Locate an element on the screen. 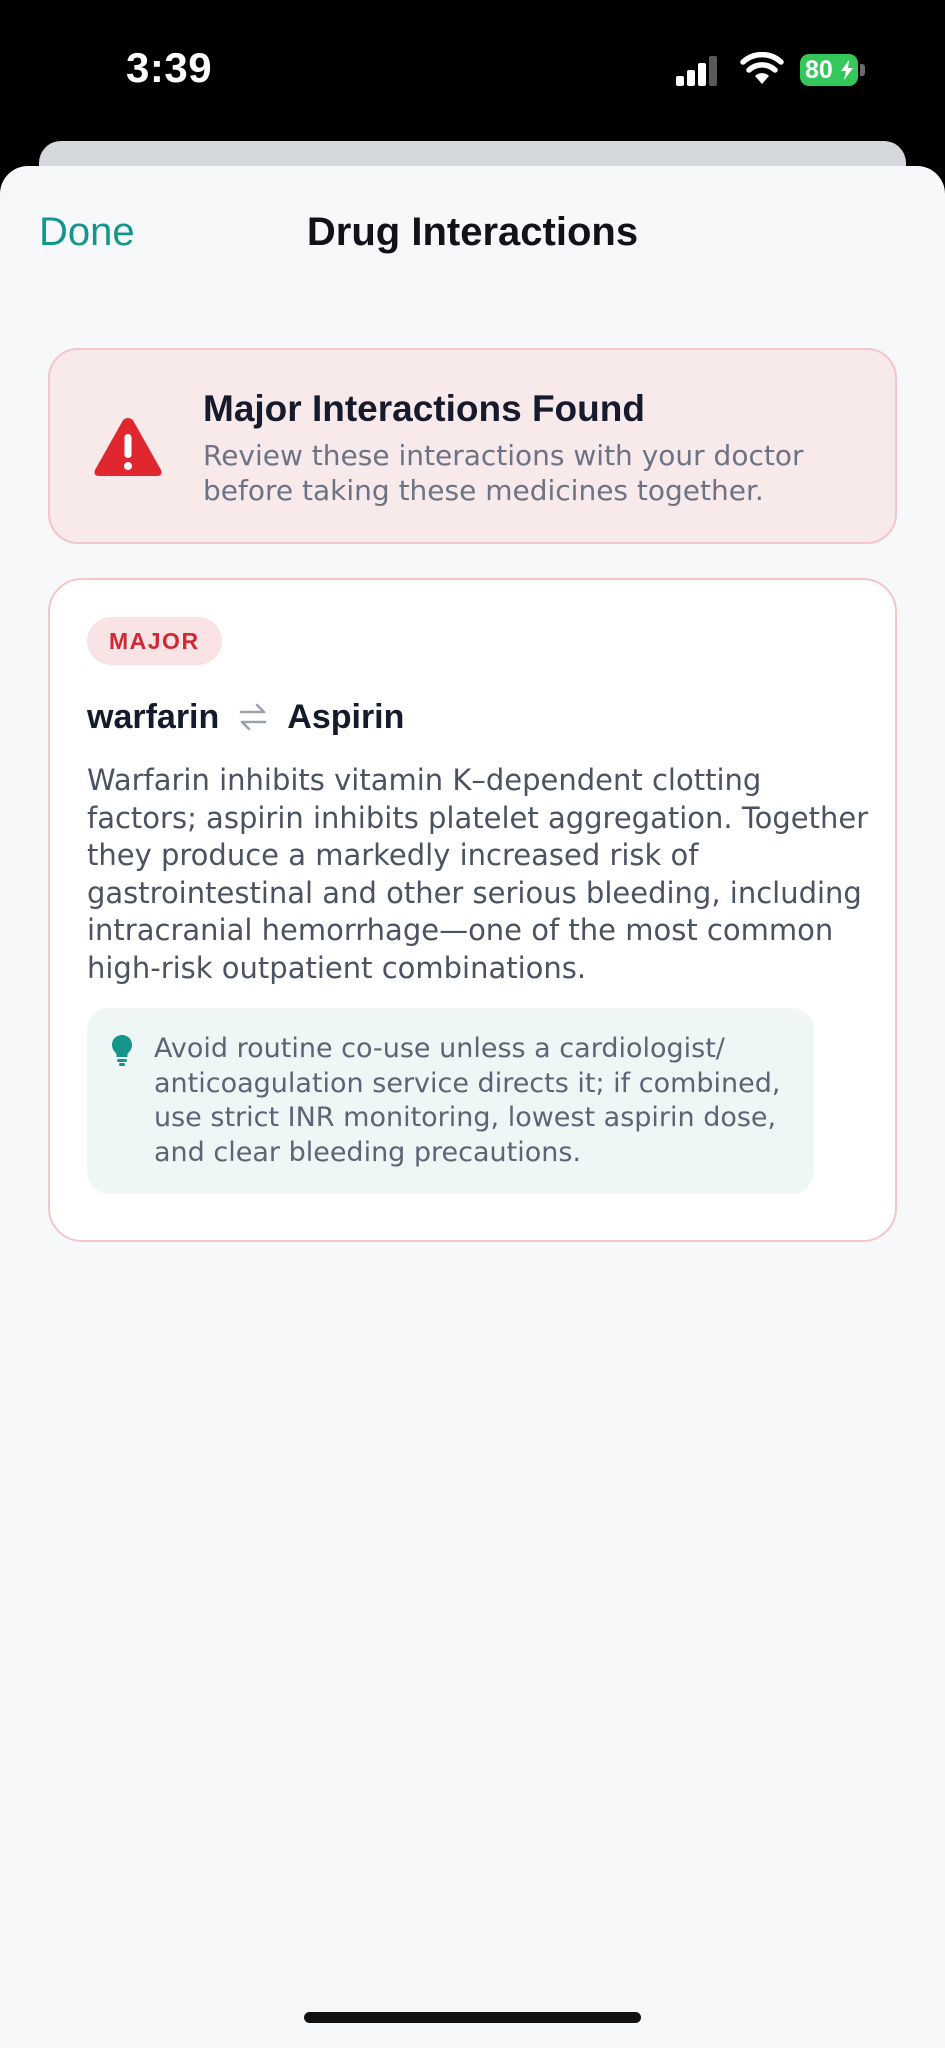 The width and height of the screenshot is (945, 2048). wifi-icon is located at coordinates (762, 68).